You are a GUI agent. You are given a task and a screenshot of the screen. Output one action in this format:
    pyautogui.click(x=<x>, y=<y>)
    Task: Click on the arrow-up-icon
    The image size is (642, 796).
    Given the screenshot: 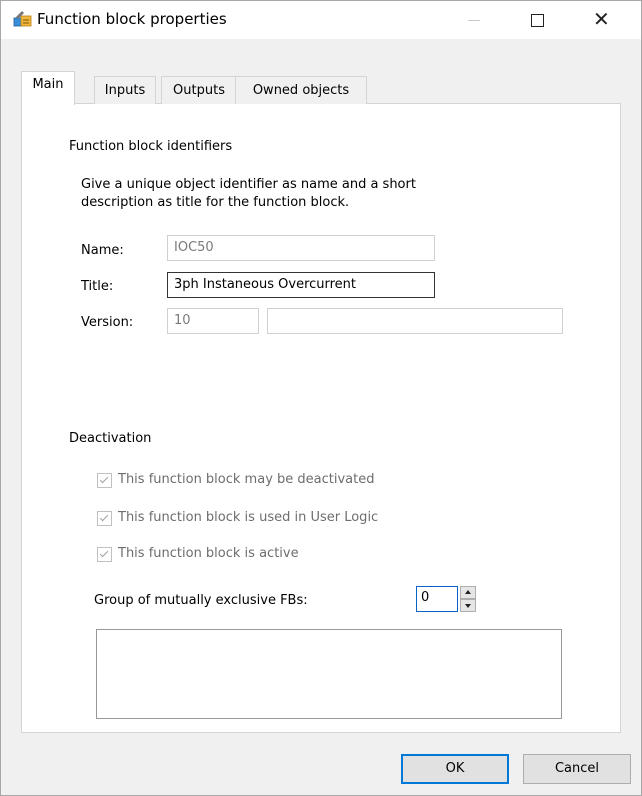 What is the action you would take?
    pyautogui.click(x=468, y=592)
    